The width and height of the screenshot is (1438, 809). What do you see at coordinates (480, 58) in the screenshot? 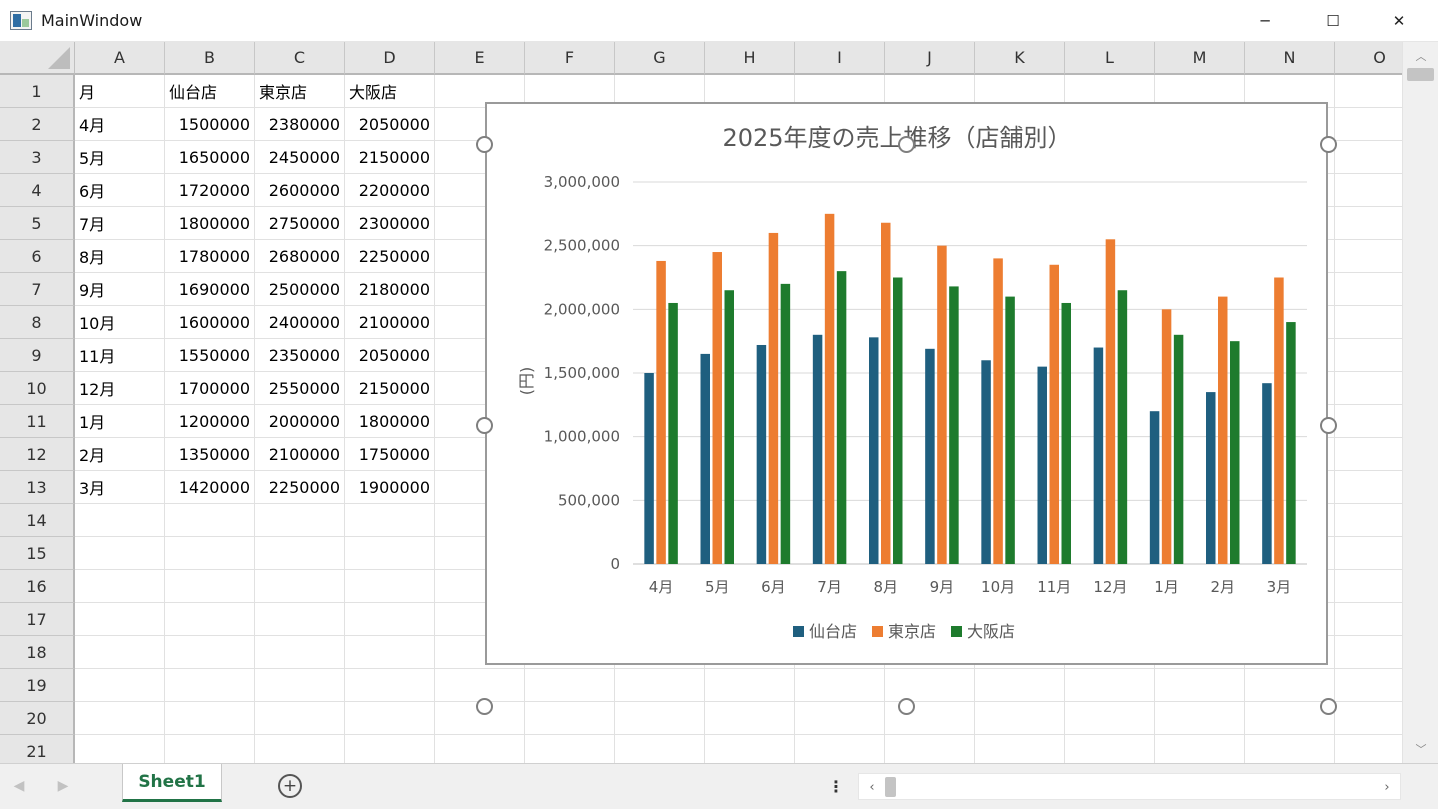
I see `column-header-e: E` at bounding box center [480, 58].